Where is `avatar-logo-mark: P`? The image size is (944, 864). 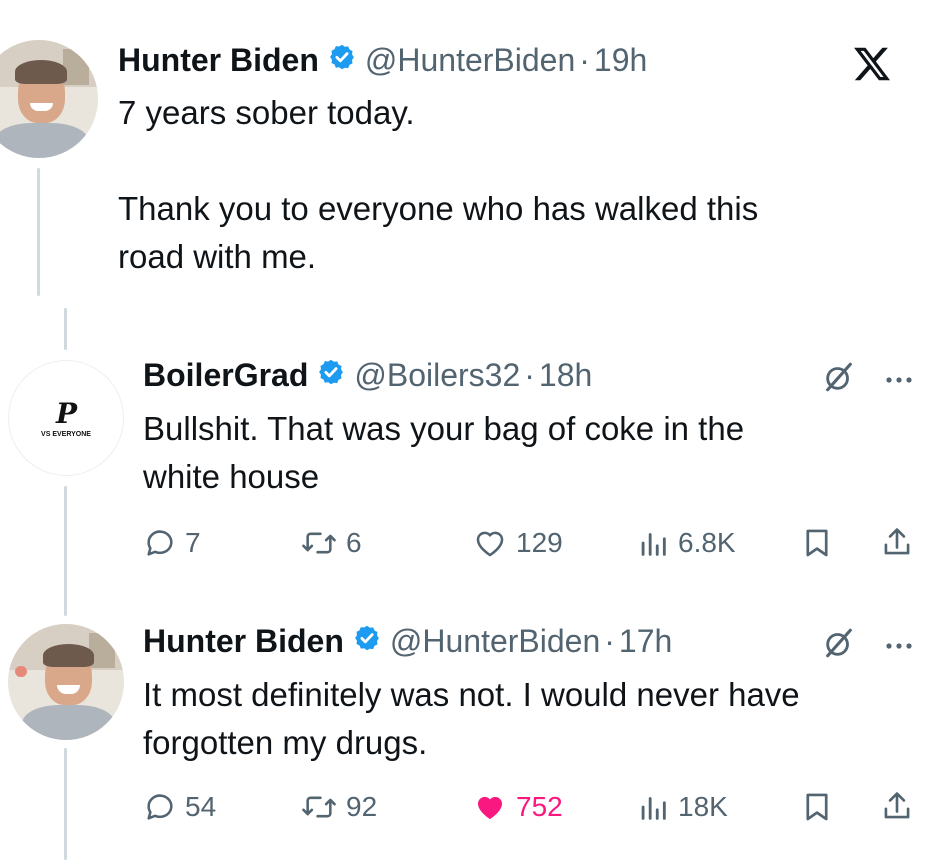
avatar-logo-mark: P is located at coordinates (66, 413).